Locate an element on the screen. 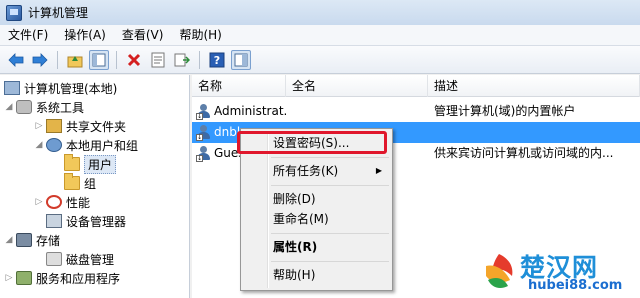  watermark-url: hubei88.com is located at coordinates (575, 285).